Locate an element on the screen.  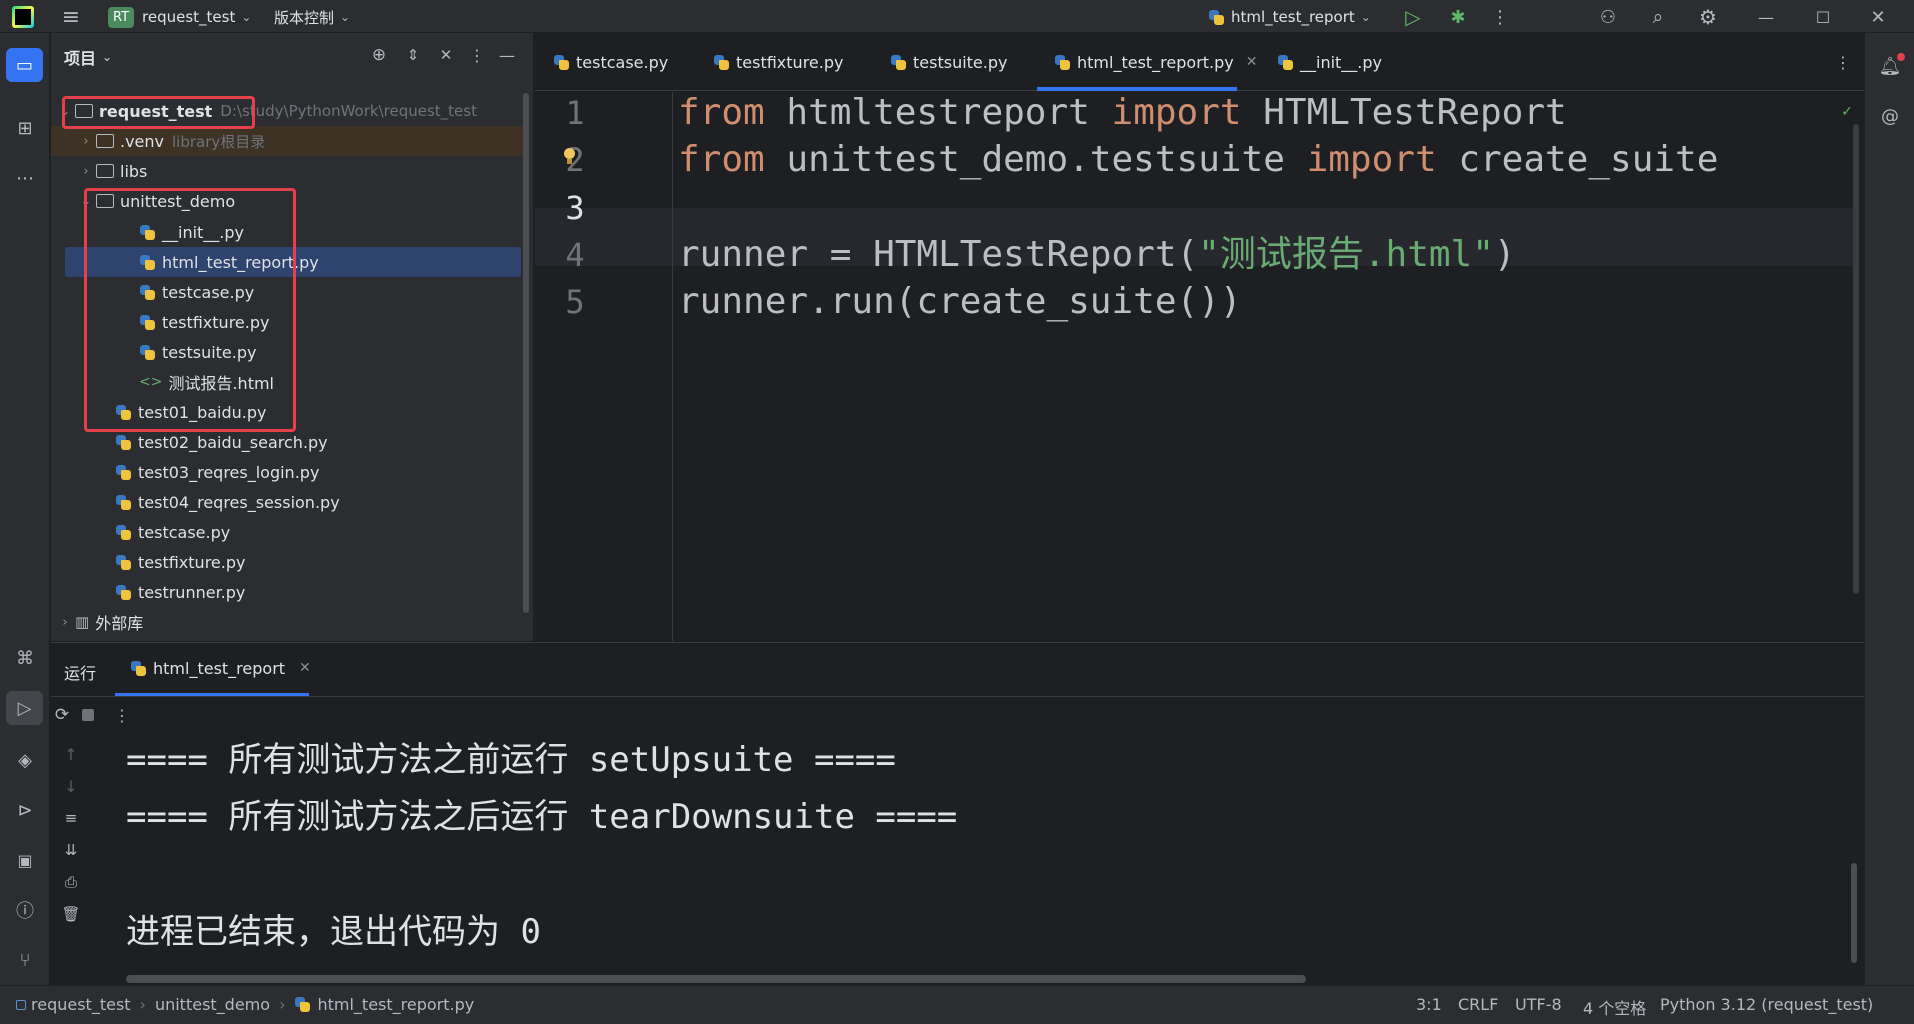
tab-testfixture: testfixture.py is located at coordinates (778, 62).